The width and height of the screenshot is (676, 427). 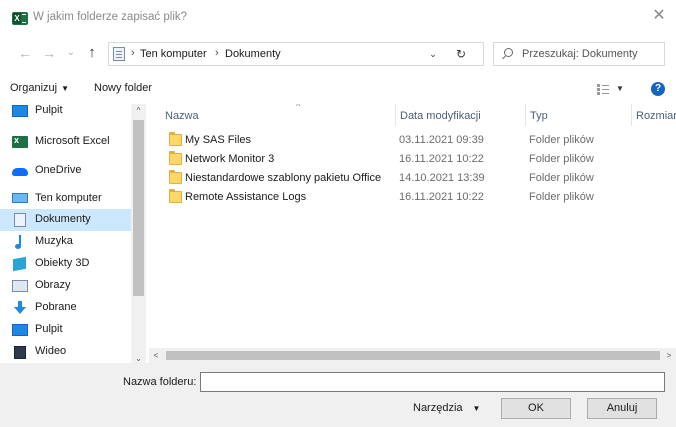 I want to click on view-options-icon, so click(x=603, y=89).